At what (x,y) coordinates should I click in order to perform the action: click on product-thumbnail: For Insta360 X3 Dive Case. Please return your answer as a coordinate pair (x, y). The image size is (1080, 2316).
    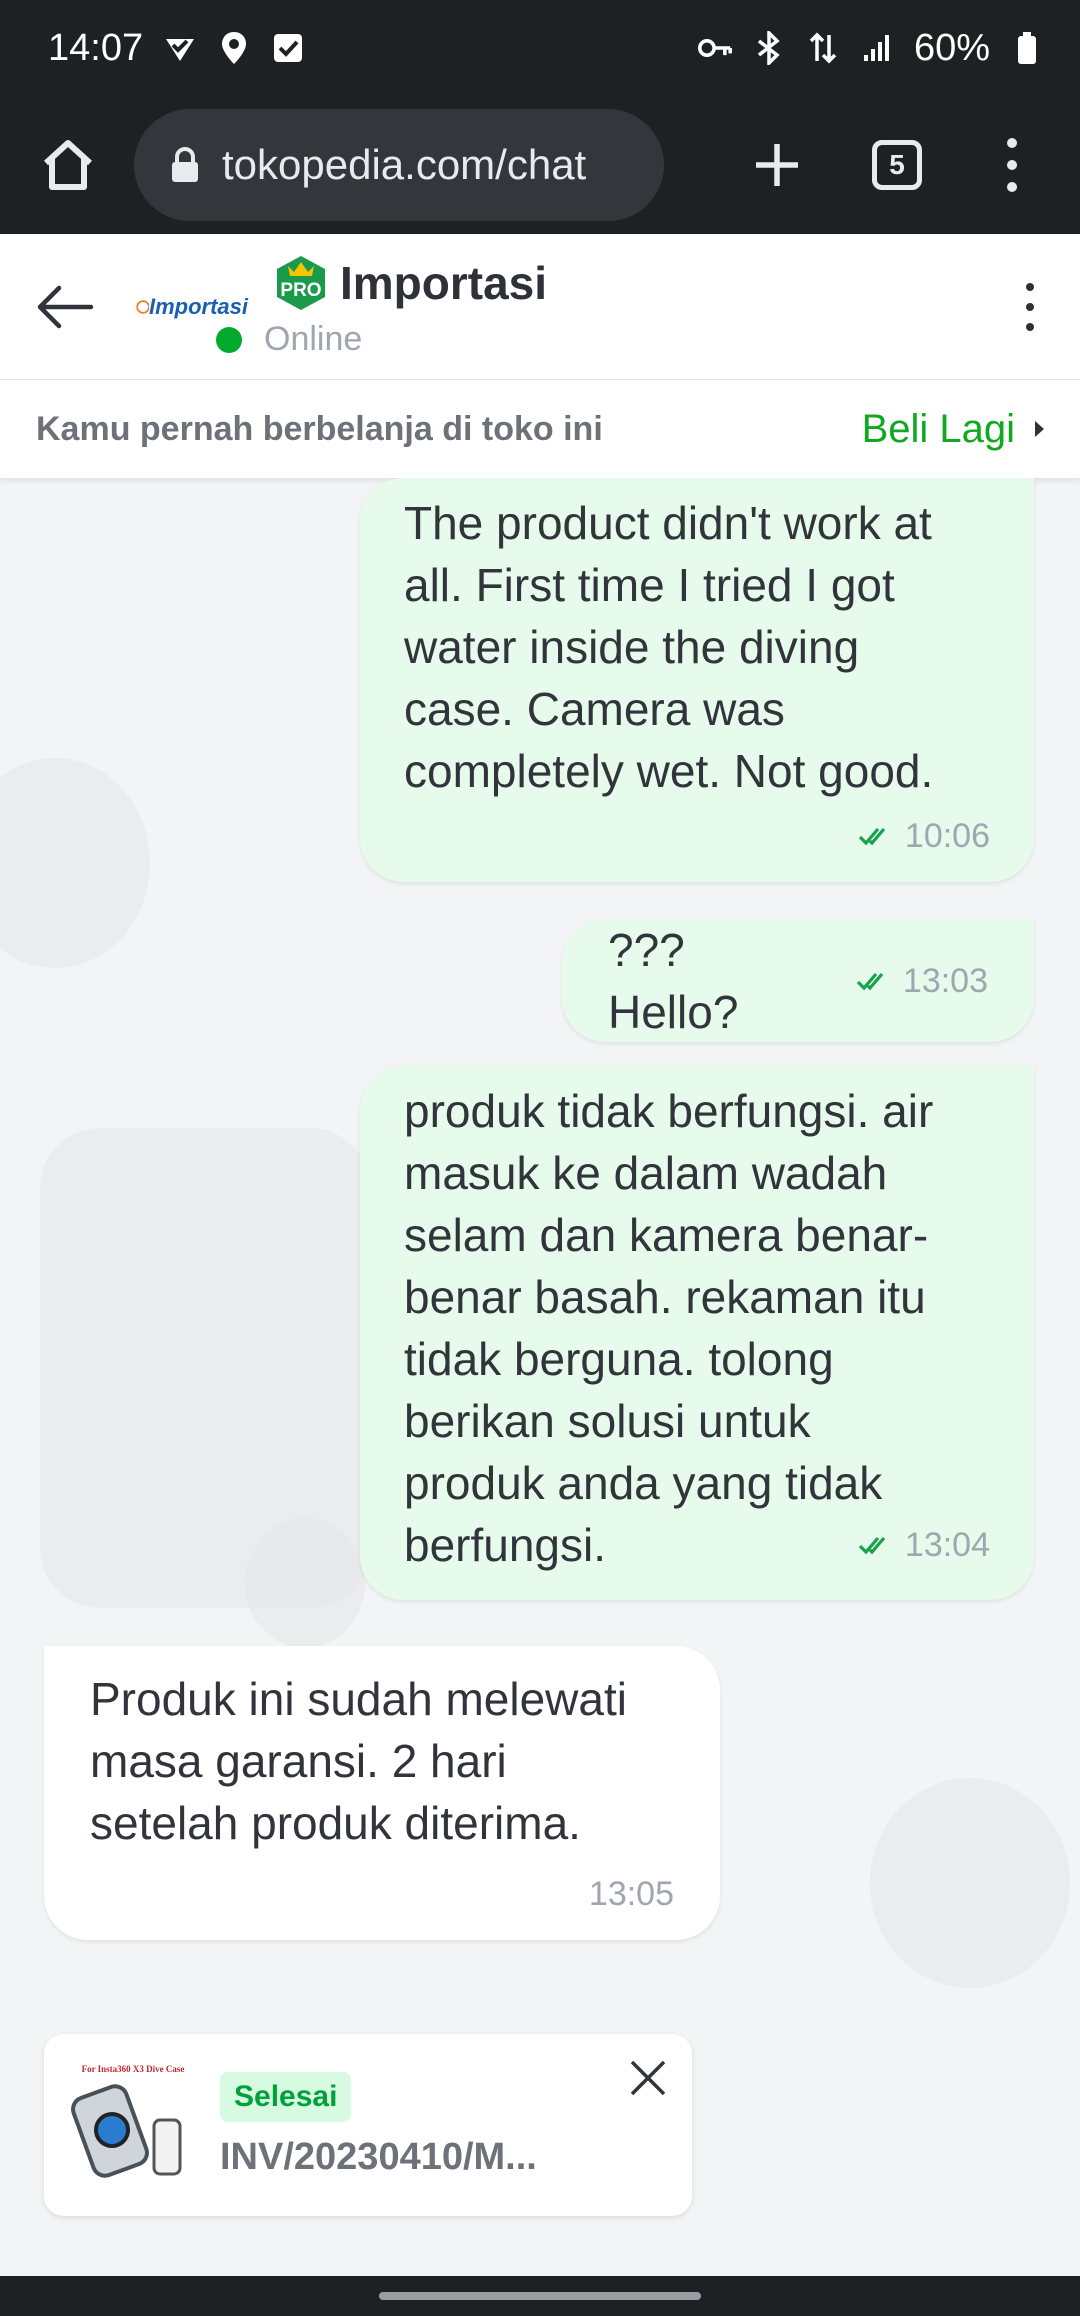
    Looking at the image, I should click on (133, 2125).